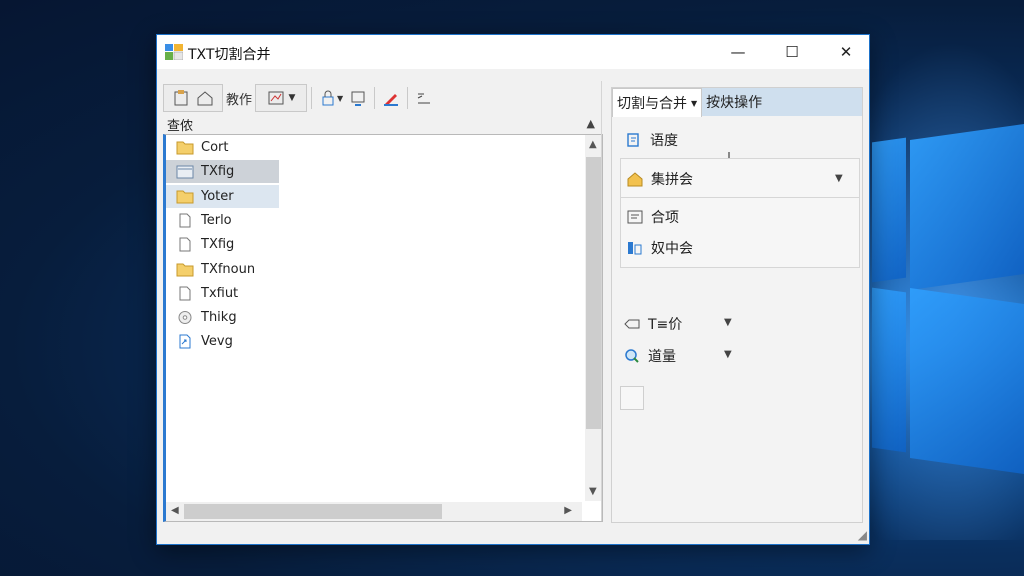  I want to click on pen-icon, so click(391, 100).